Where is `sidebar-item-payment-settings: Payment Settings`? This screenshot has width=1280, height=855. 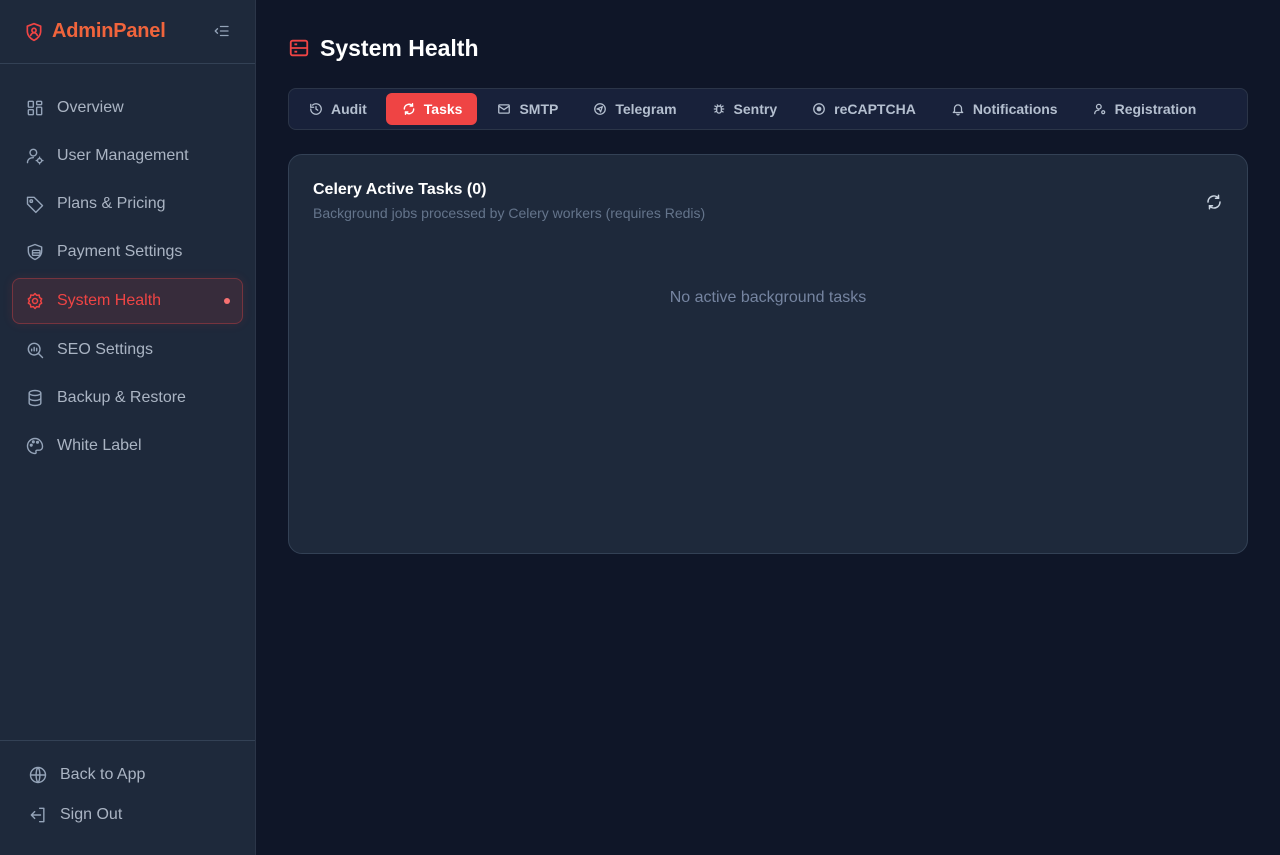
sidebar-item-payment-settings: Payment Settings is located at coordinates (127, 252).